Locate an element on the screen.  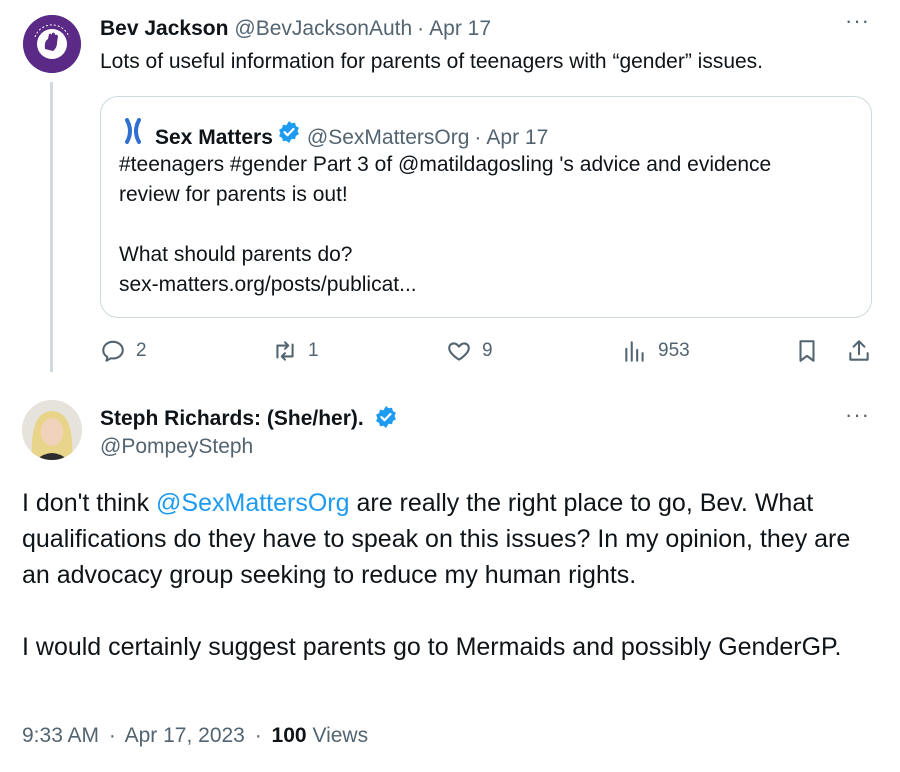
tweet-meta: 9:33 AM · Apr 17, 2023 · 100 Views is located at coordinates (195, 736).